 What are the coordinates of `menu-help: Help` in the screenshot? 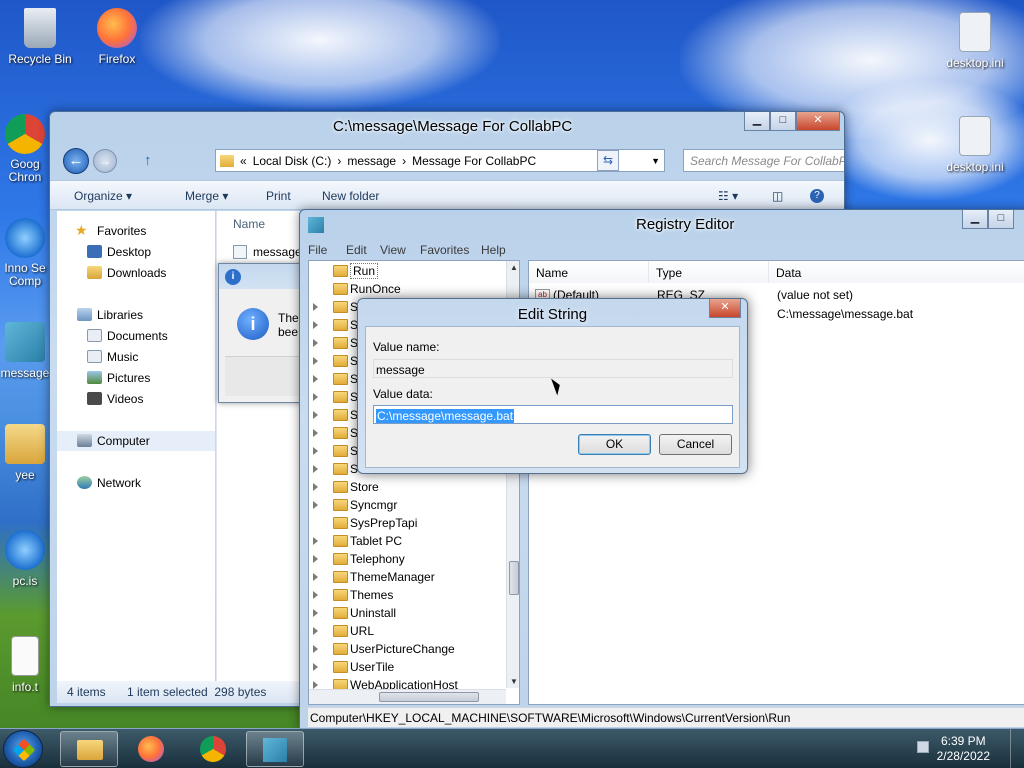 It's located at (493, 250).